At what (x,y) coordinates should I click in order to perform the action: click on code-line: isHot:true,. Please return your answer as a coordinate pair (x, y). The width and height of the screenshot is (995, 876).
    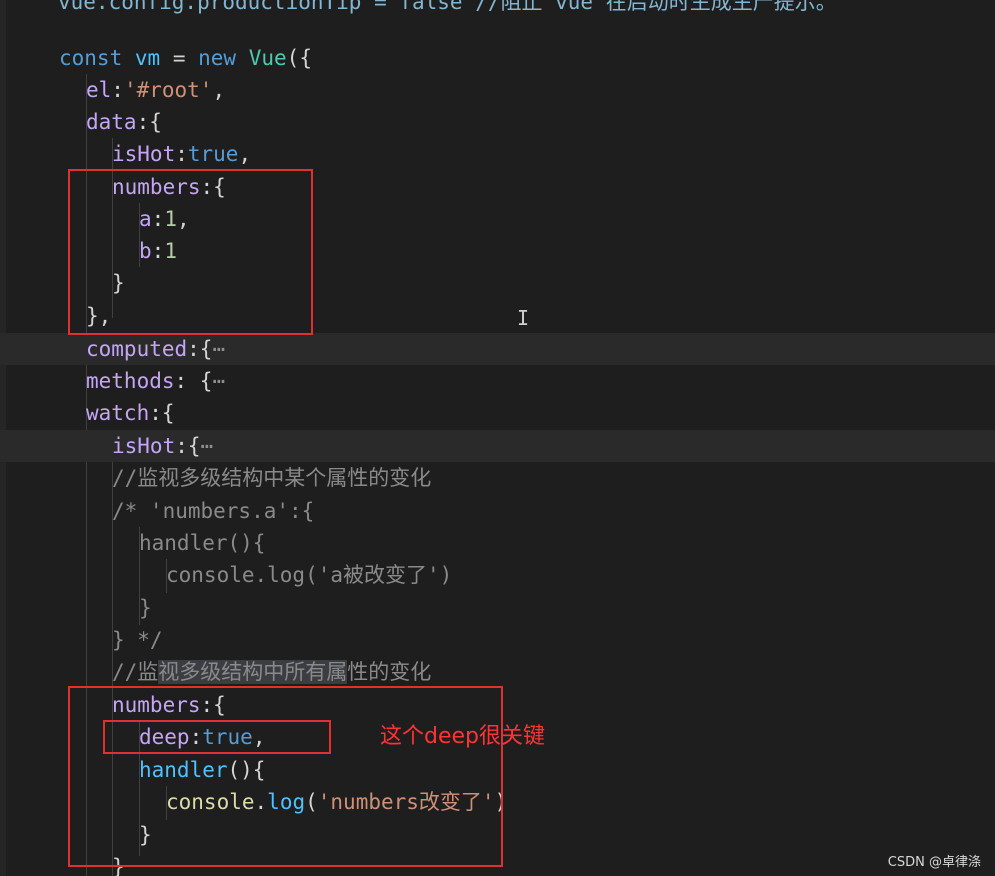
    Looking at the image, I should click on (497, 154).